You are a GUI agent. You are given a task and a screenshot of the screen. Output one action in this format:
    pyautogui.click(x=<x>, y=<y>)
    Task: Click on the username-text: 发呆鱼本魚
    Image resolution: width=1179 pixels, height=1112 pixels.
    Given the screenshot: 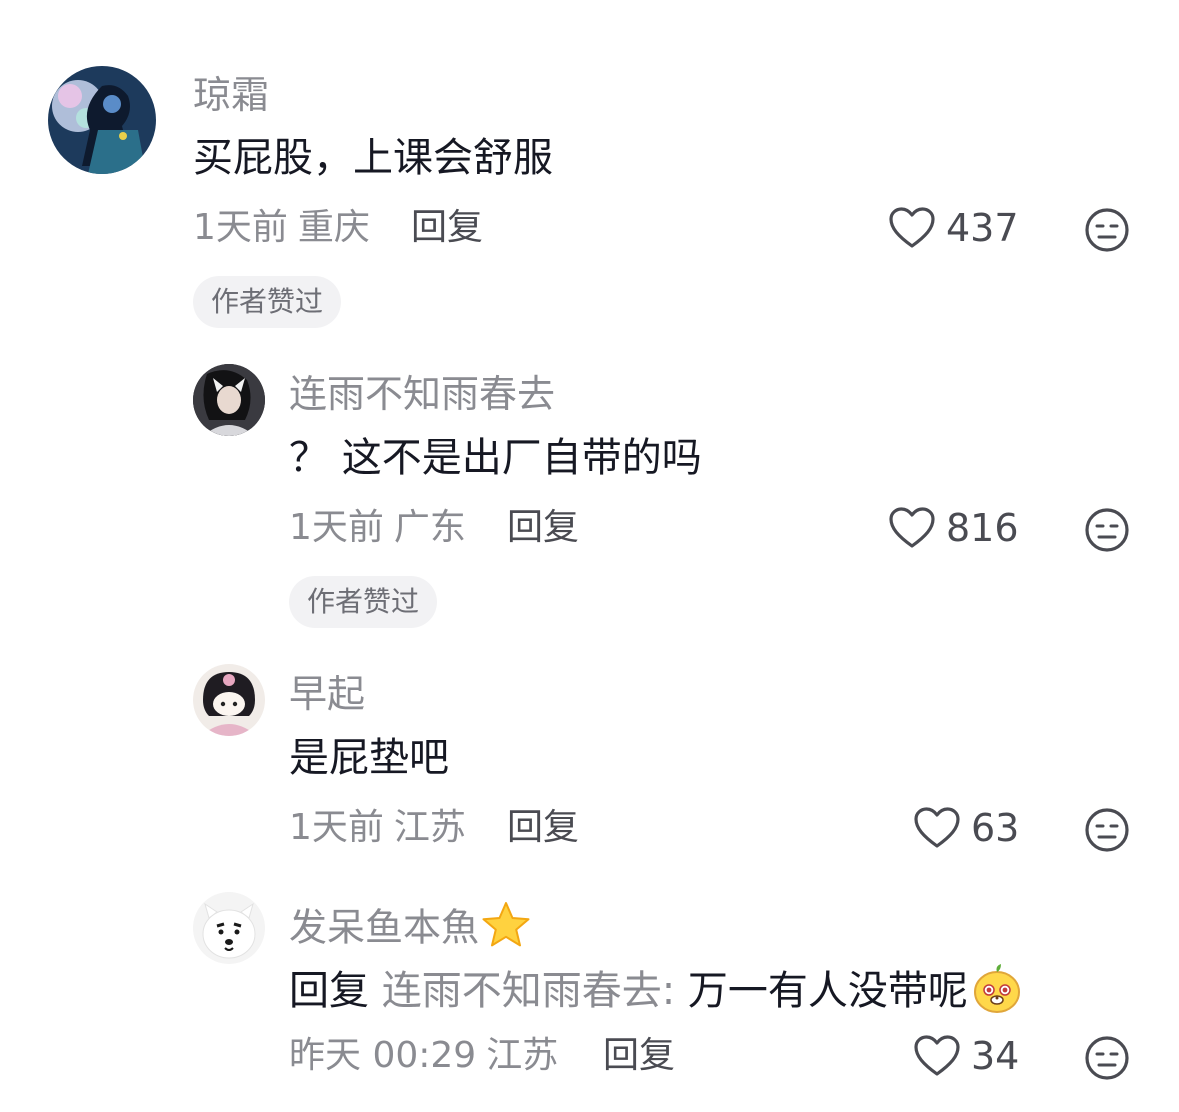 What is the action you would take?
    pyautogui.click(x=384, y=927)
    